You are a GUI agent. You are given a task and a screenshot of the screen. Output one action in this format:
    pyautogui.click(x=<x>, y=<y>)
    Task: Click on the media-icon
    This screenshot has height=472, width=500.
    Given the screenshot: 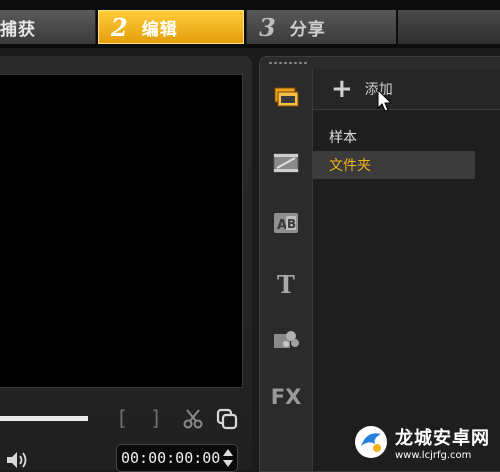 What is the action you would take?
    pyautogui.click(x=286, y=97)
    